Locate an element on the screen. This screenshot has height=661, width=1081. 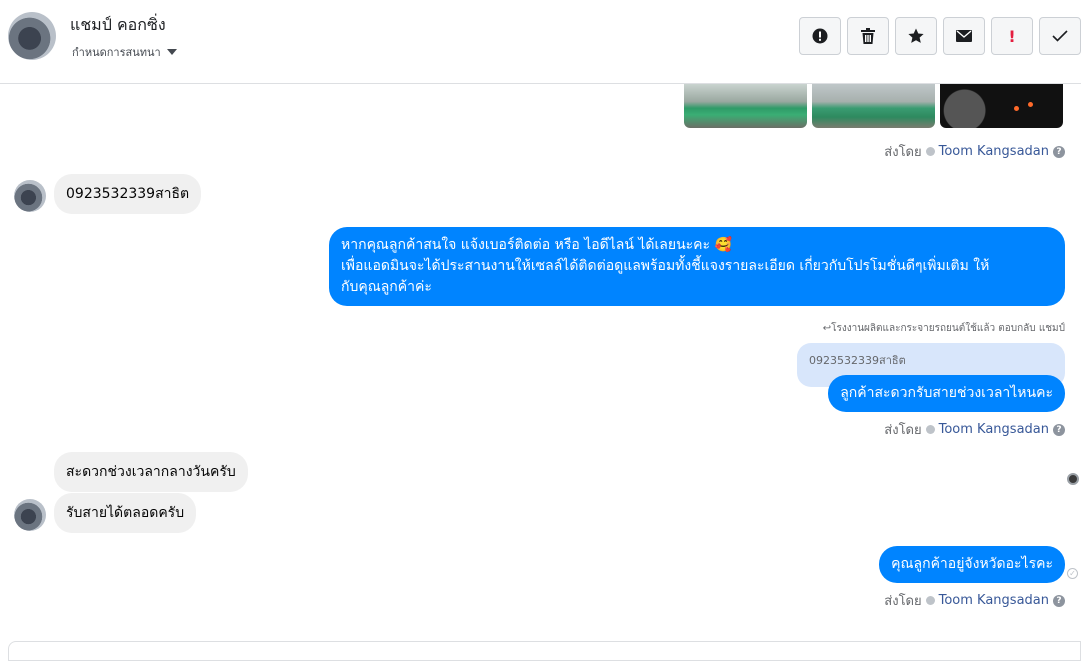
reply-arrow-icon: ↩ is located at coordinates (827, 328).